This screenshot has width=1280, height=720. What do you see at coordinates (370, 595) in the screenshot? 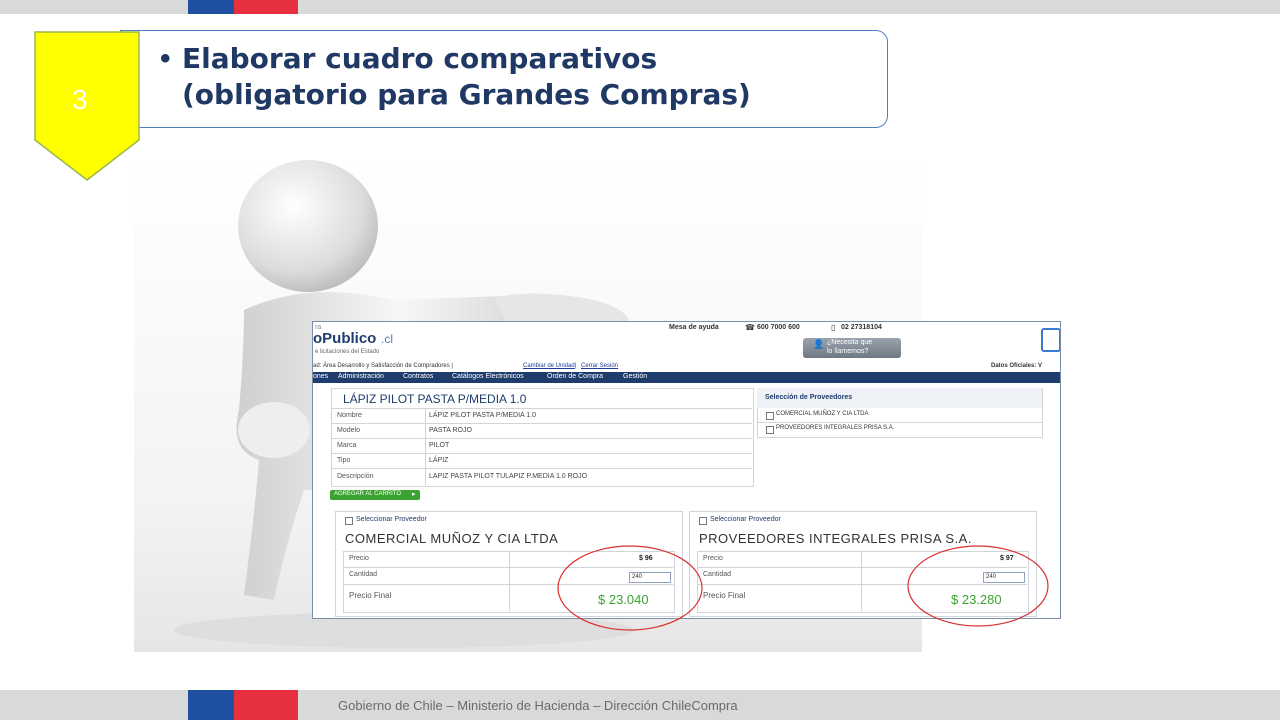
I see `supplier-1-final-label: Precio Final` at bounding box center [370, 595].